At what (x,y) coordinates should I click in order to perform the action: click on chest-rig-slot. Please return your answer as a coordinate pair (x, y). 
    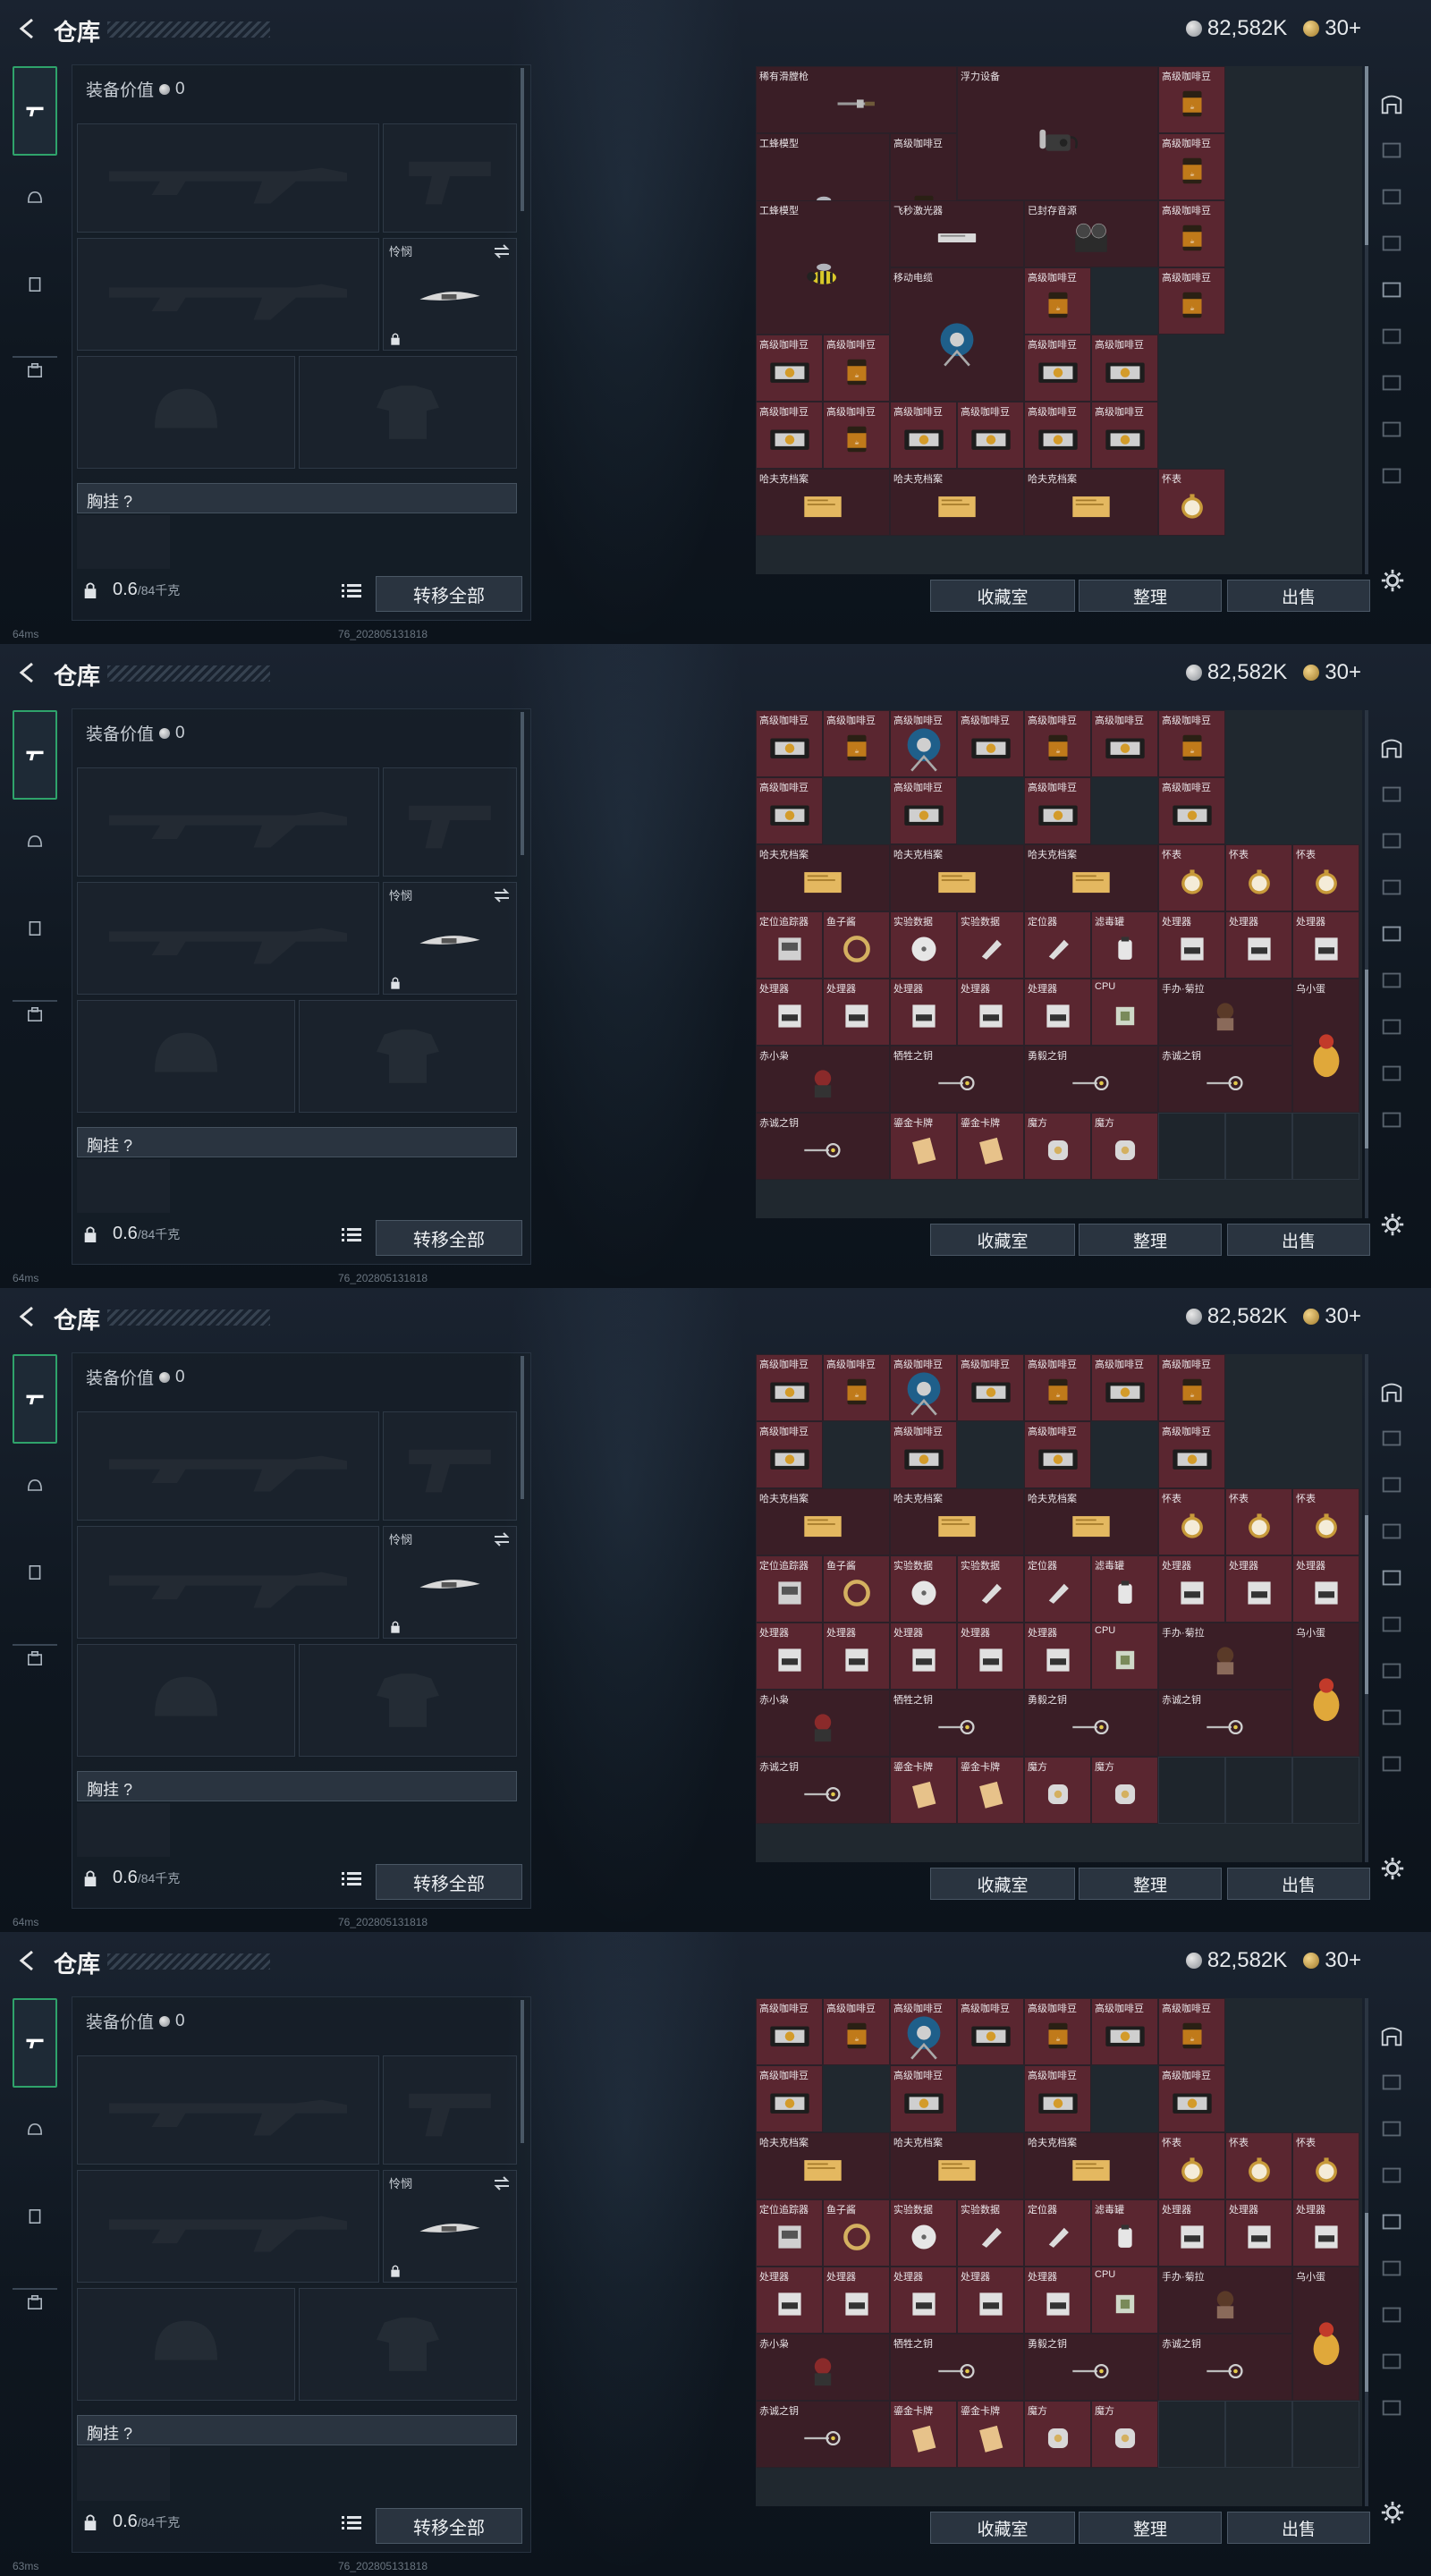
    Looking at the image, I should click on (124, 542).